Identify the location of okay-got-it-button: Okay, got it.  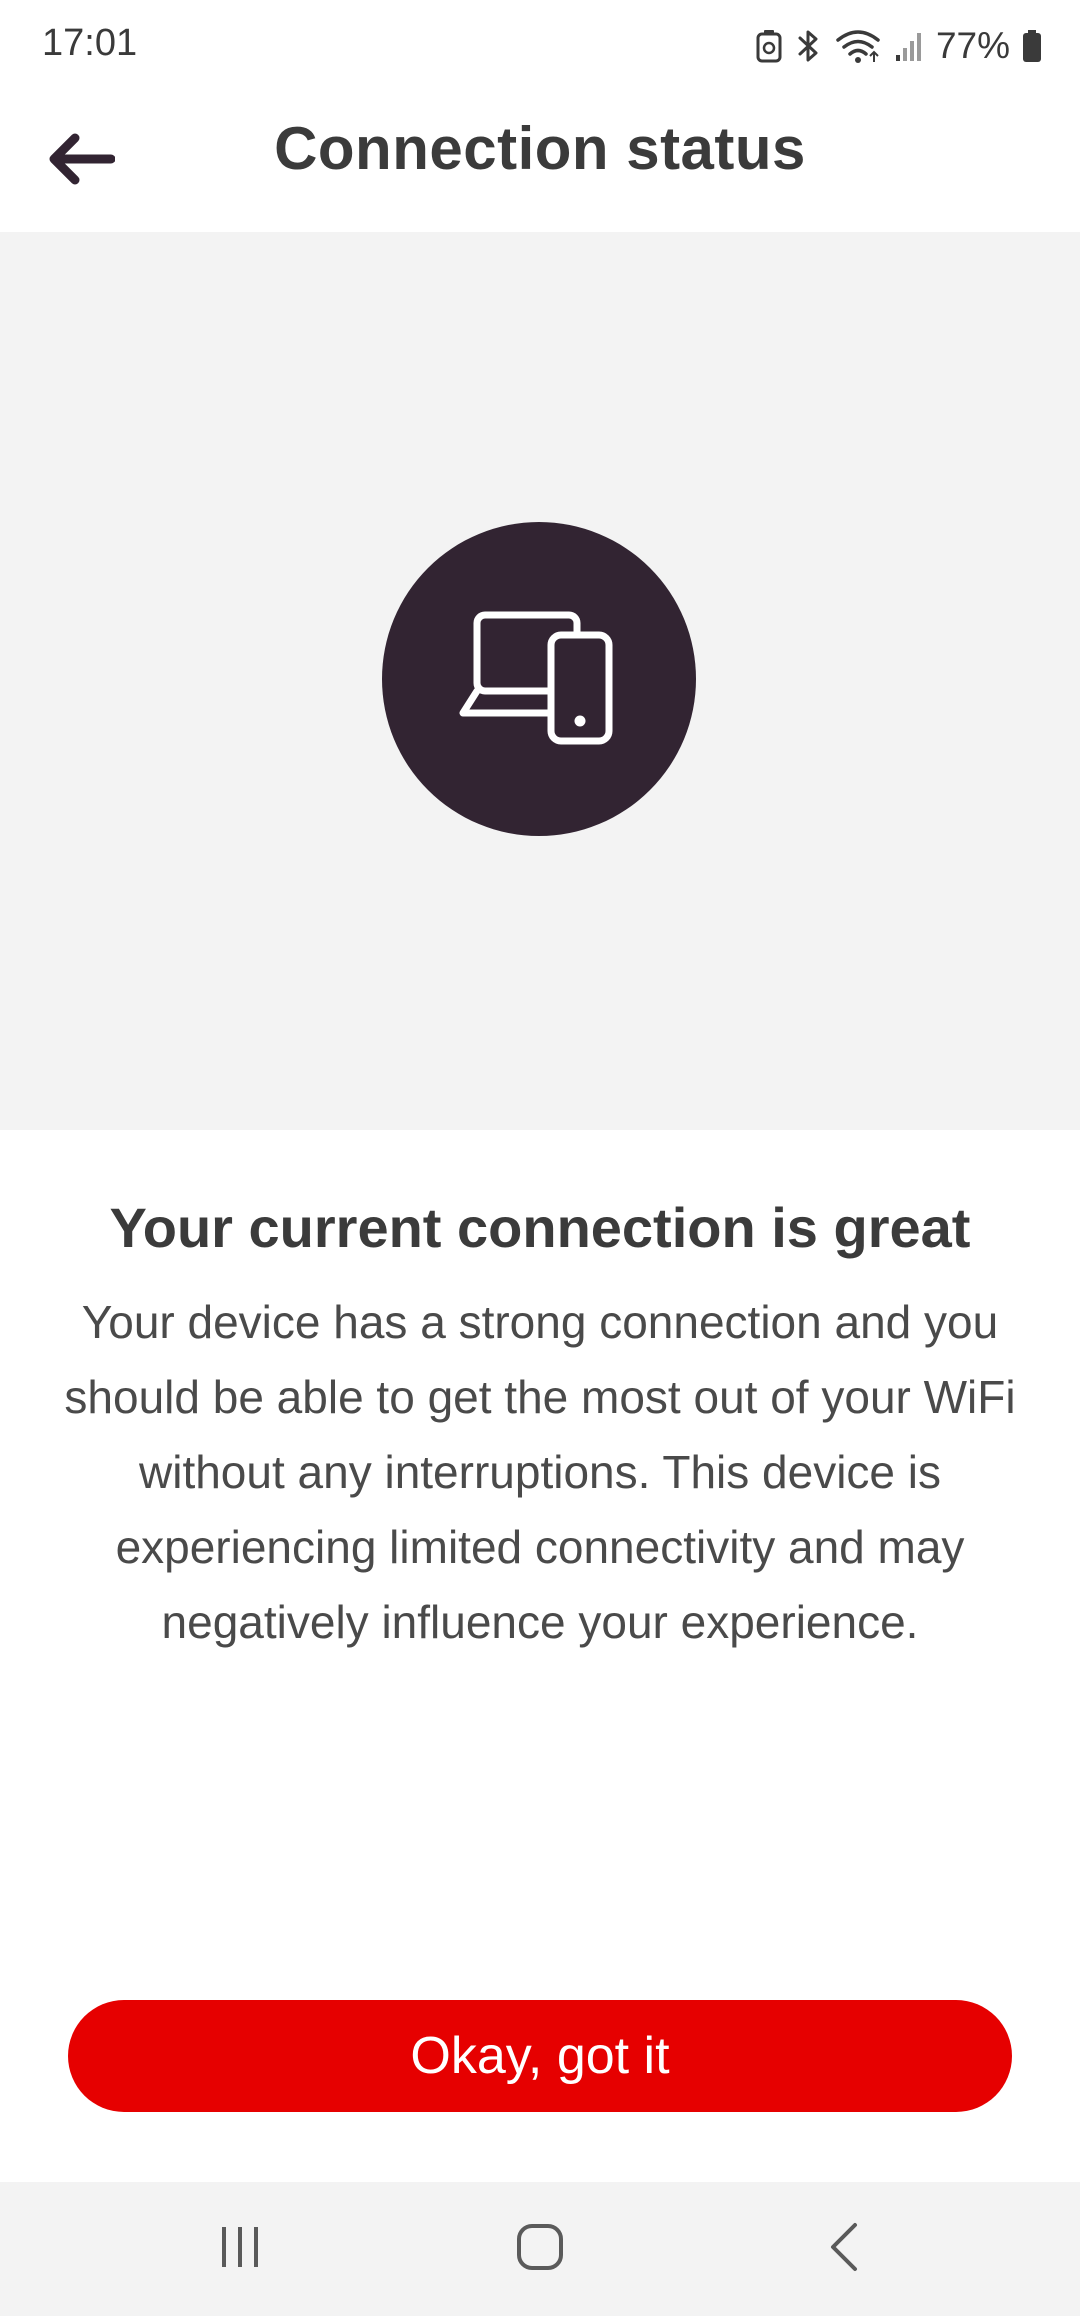
(540, 2056).